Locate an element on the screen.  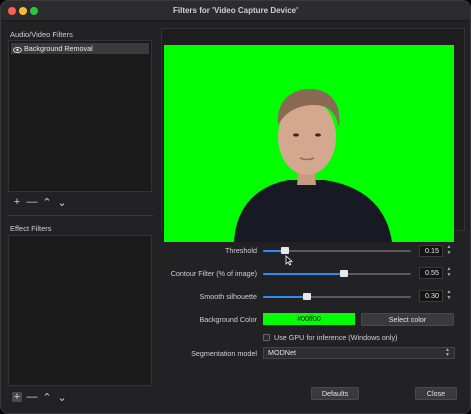
select-color-button: Select color is located at coordinates (407, 319).